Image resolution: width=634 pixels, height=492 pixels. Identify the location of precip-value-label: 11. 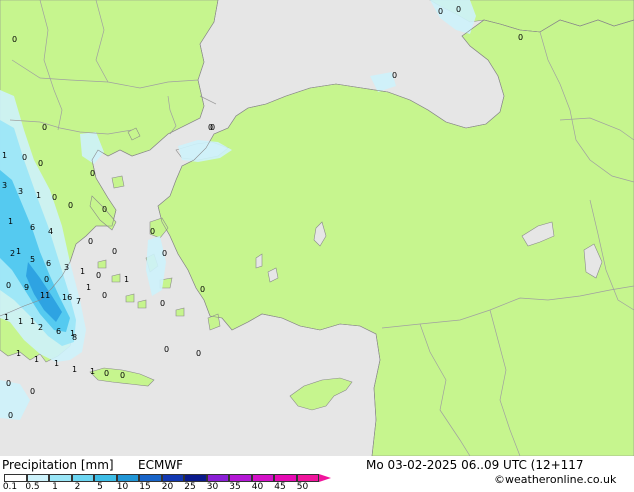
(45, 295).